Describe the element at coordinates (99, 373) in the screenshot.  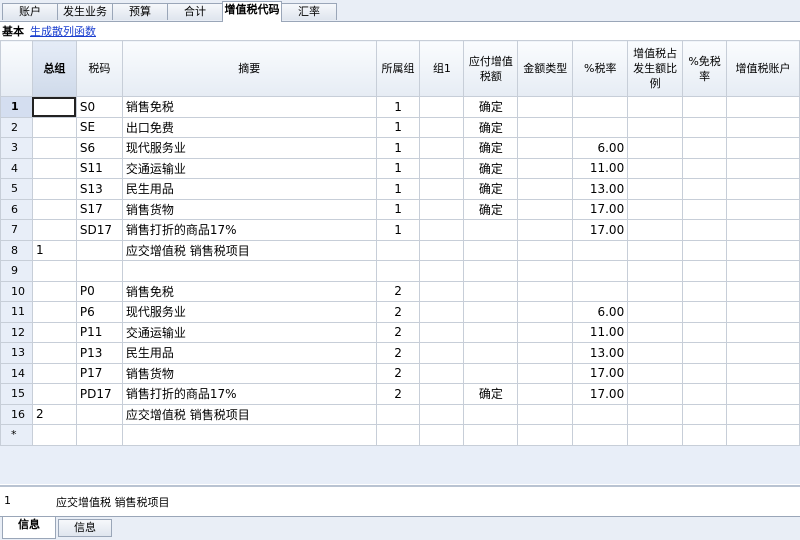
I see `code-cell: P17` at that location.